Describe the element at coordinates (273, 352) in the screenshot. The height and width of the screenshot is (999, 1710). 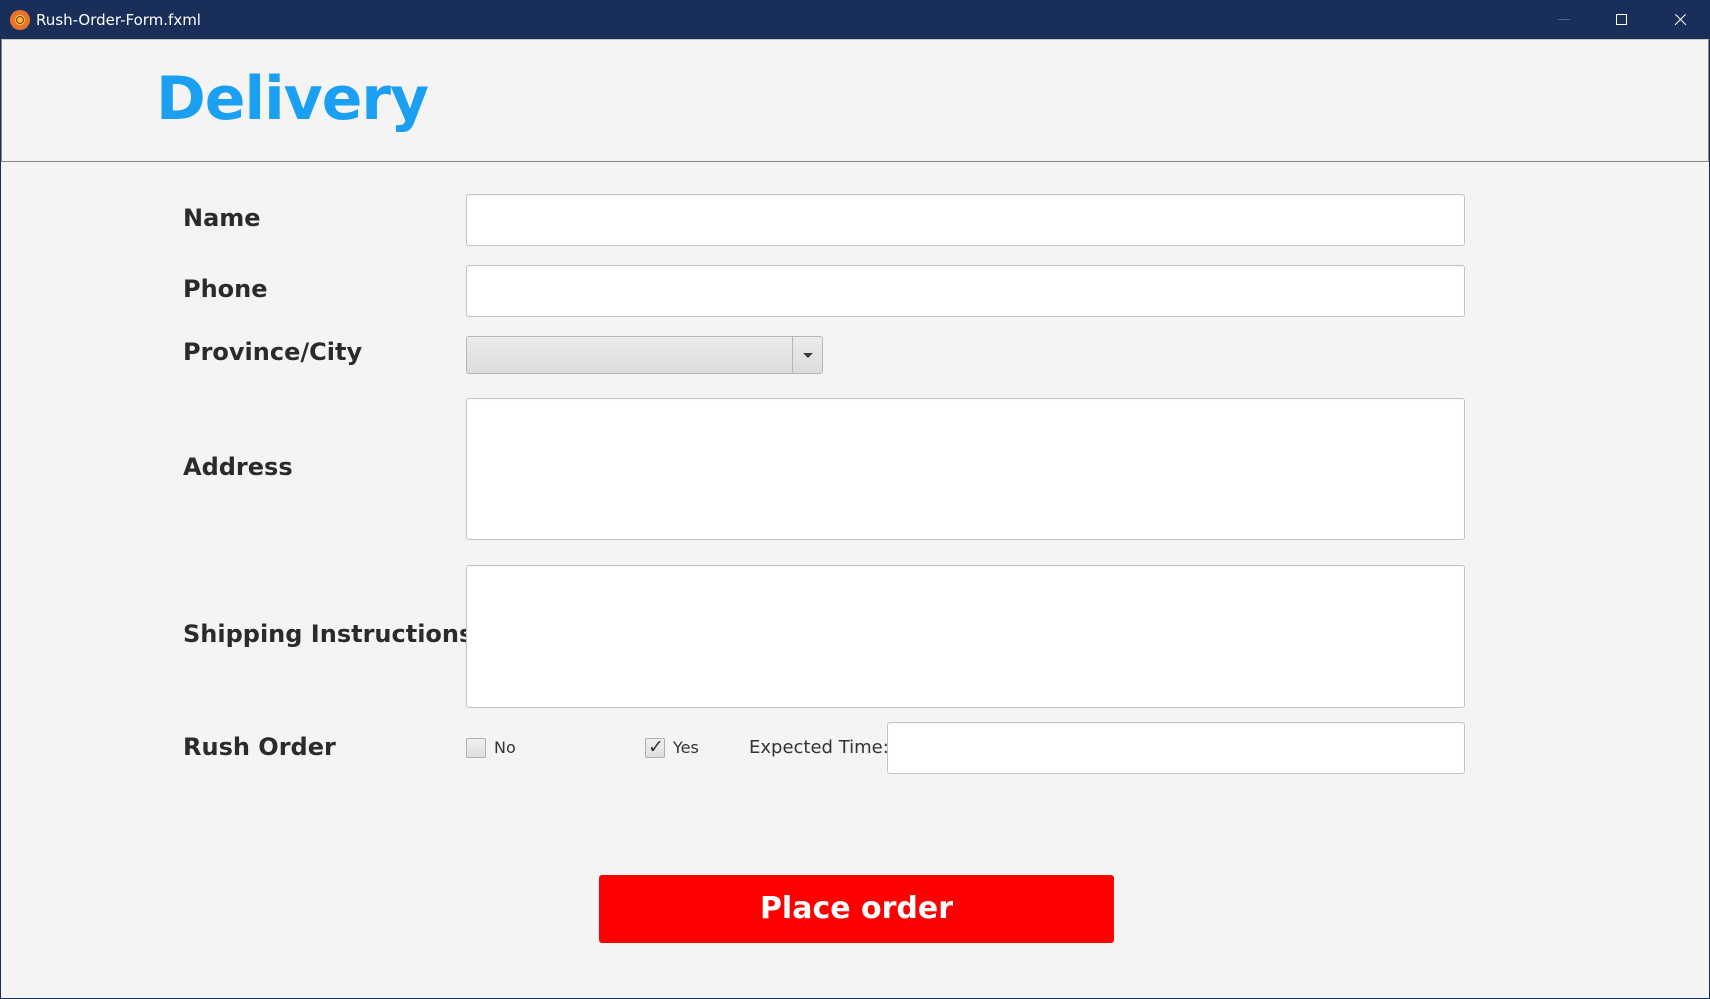
I see `province-label: Province/City` at that location.